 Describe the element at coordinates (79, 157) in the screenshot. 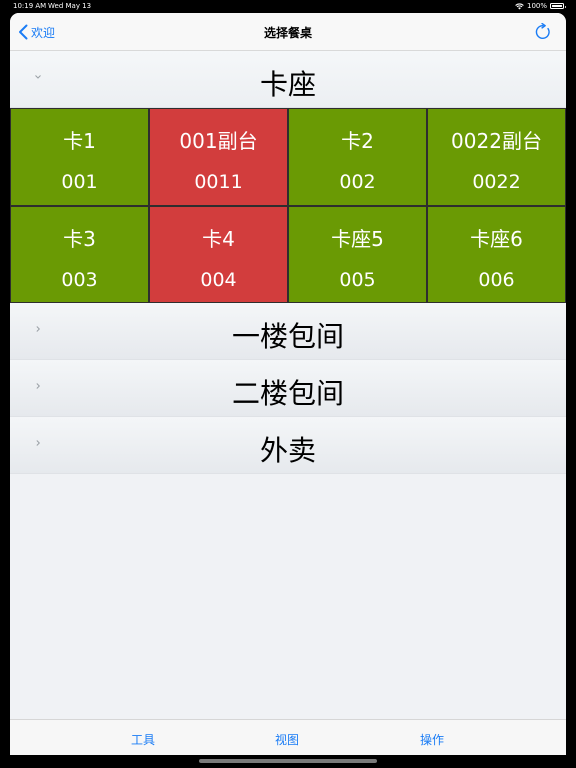

I see `table-cell-001: 卡1 001` at that location.